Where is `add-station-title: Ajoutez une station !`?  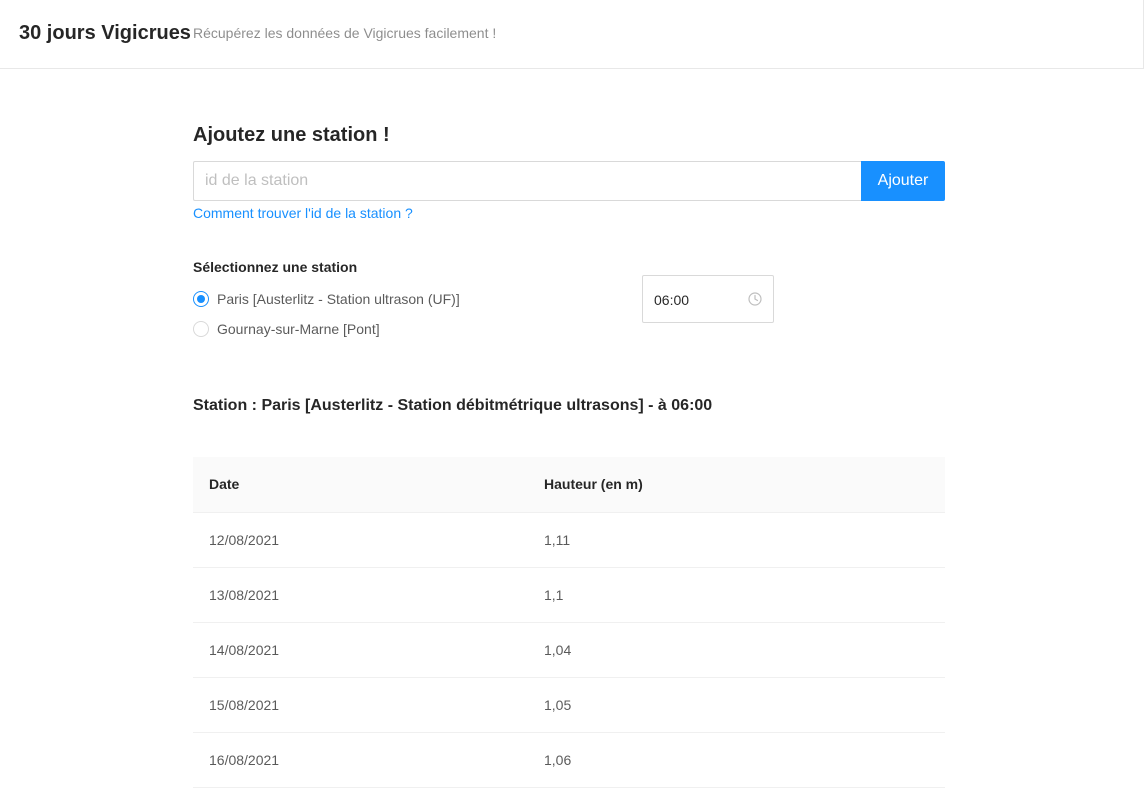
add-station-title: Ajoutez une station ! is located at coordinates (291, 135).